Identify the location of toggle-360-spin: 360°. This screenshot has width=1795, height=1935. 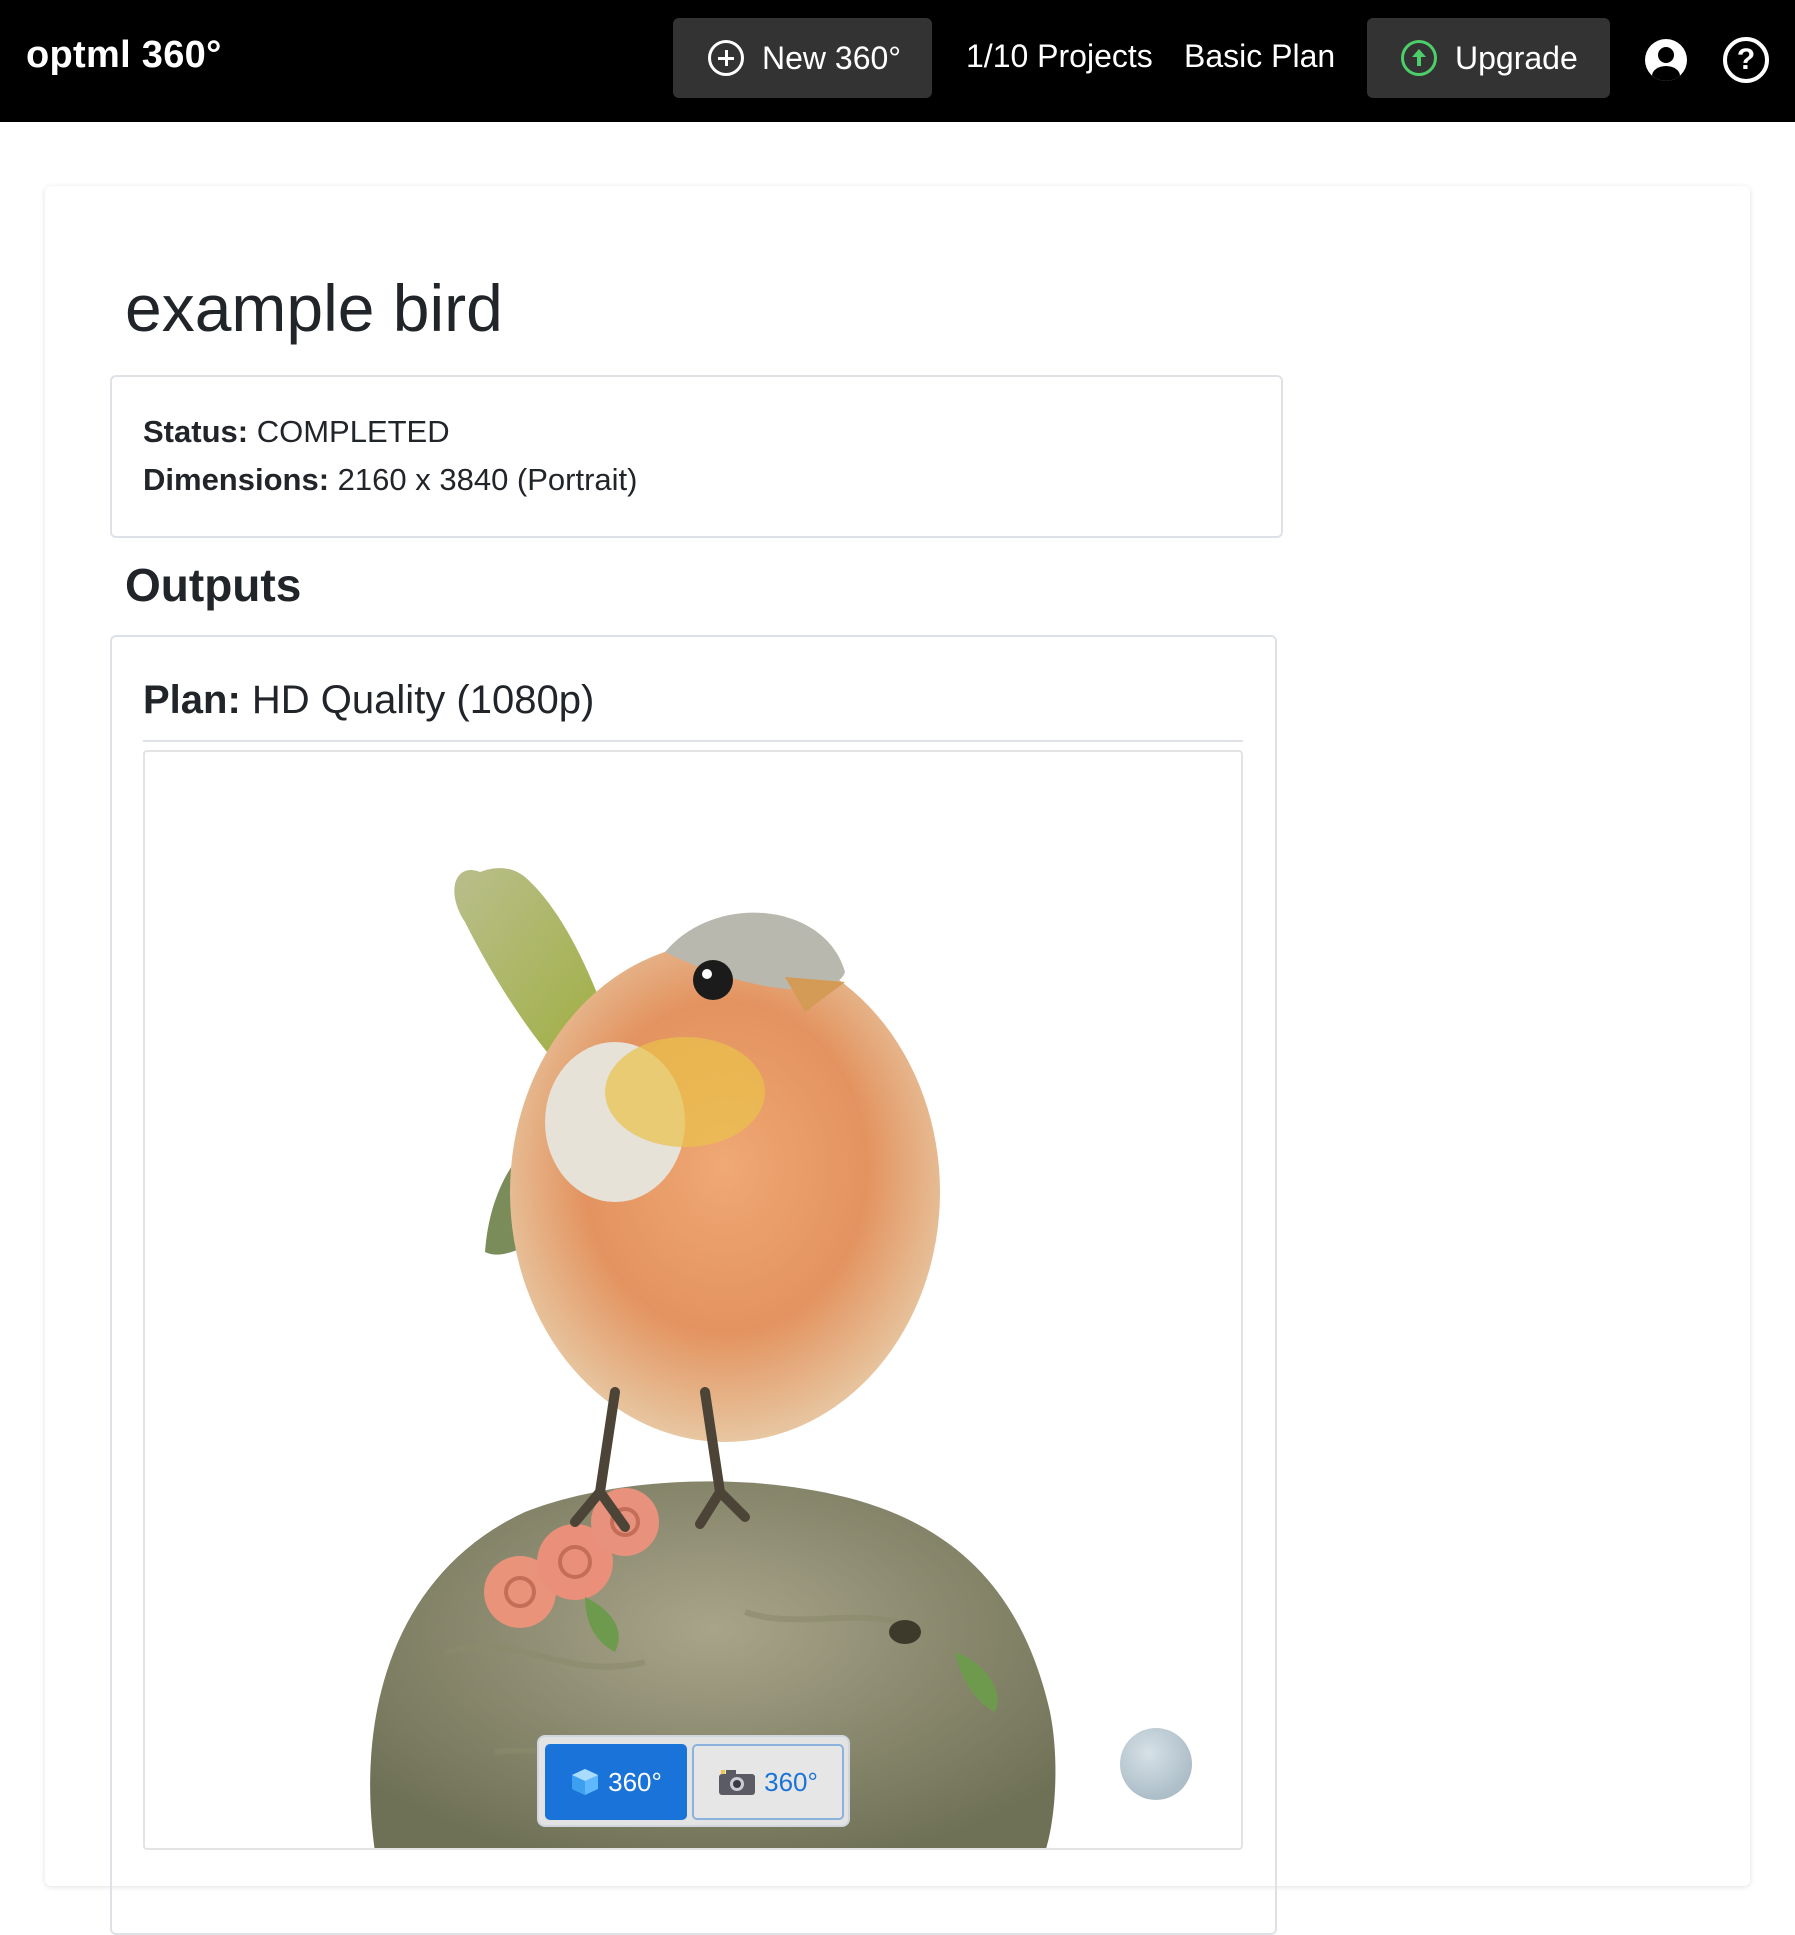
(616, 1782).